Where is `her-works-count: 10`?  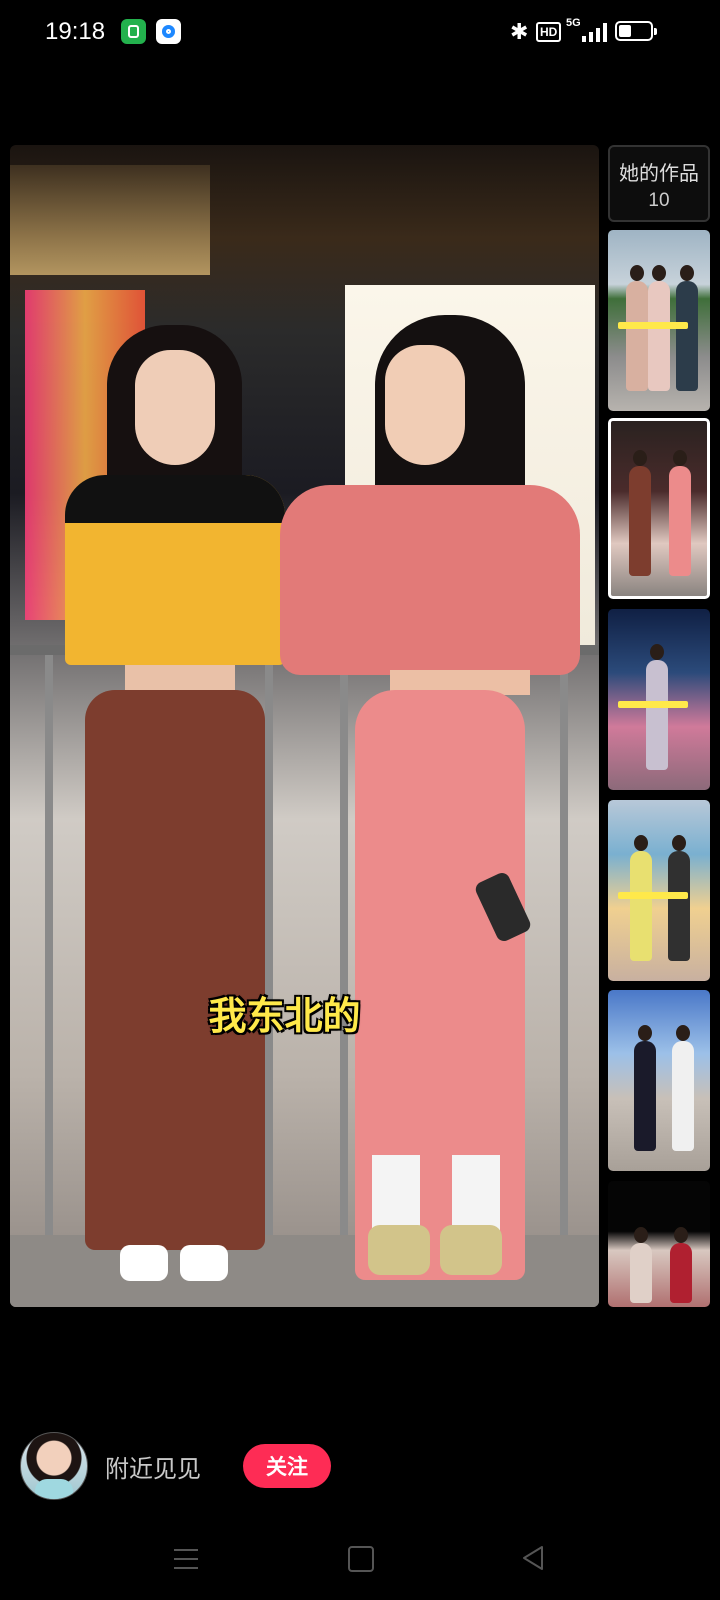 her-works-count: 10 is located at coordinates (659, 200).